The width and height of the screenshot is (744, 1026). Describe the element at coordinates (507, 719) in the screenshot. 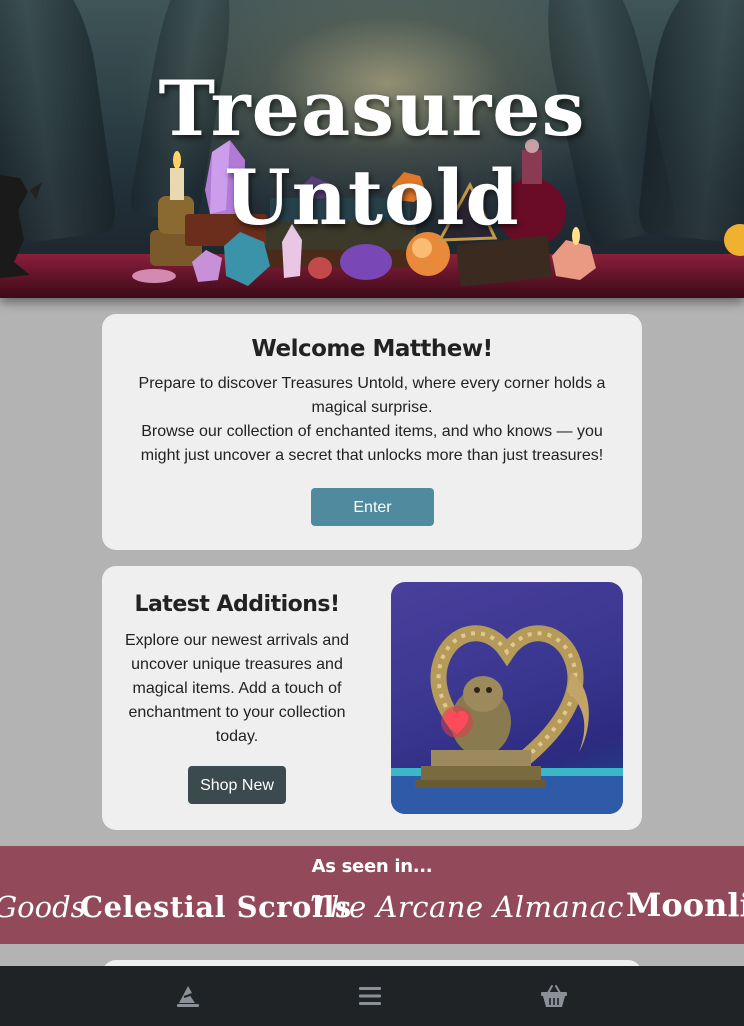

I see `golden-idol-illustration` at that location.